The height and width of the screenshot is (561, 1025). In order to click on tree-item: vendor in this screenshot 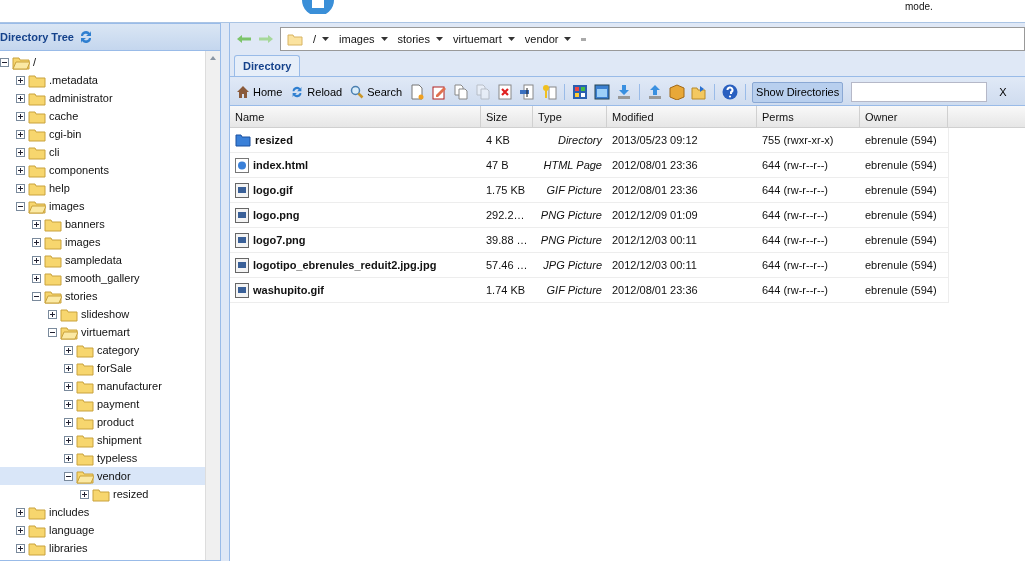, I will do `click(102, 476)`.